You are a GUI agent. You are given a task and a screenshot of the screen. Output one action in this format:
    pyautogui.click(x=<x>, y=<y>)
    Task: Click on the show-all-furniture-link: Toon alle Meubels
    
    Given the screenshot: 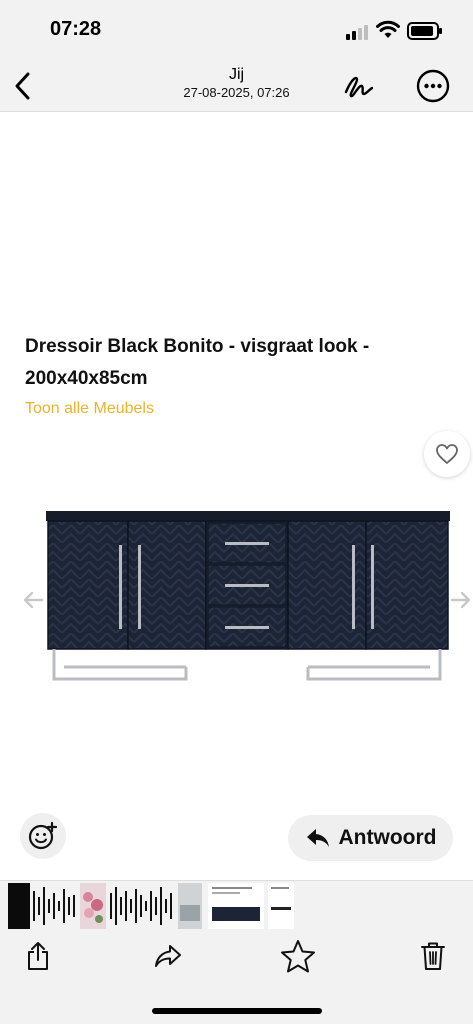 What is the action you would take?
    pyautogui.click(x=89, y=409)
    